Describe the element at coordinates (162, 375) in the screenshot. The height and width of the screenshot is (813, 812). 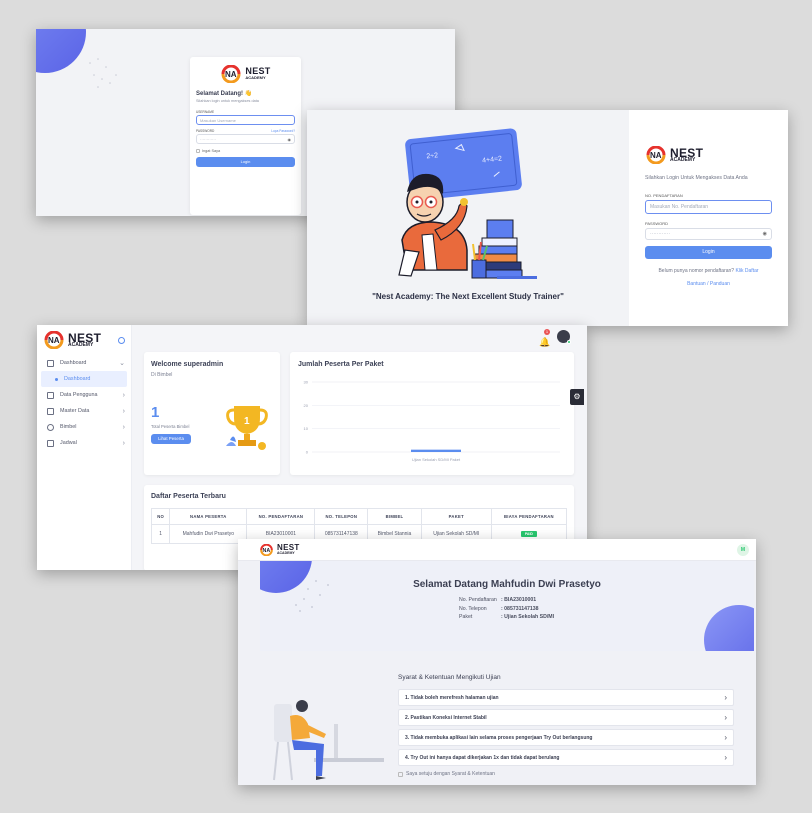
I see `welcome-subtitle: Di Bimbel` at that location.